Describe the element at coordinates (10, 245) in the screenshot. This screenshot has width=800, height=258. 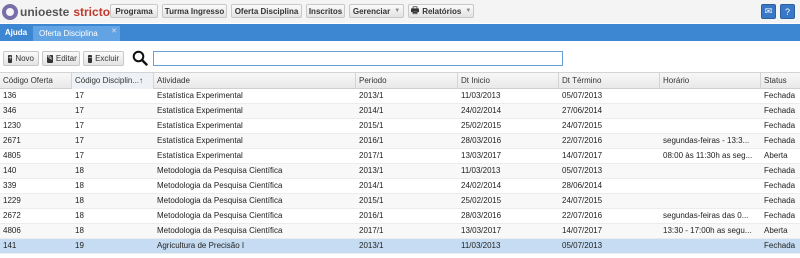
I see `cell-codigo-oferta: 141` at that location.